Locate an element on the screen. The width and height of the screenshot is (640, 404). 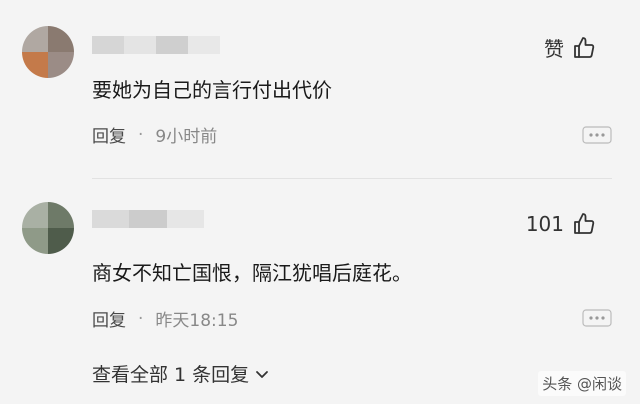
comment-meta: 回复 · 昨天18:15 is located at coordinates (165, 319).